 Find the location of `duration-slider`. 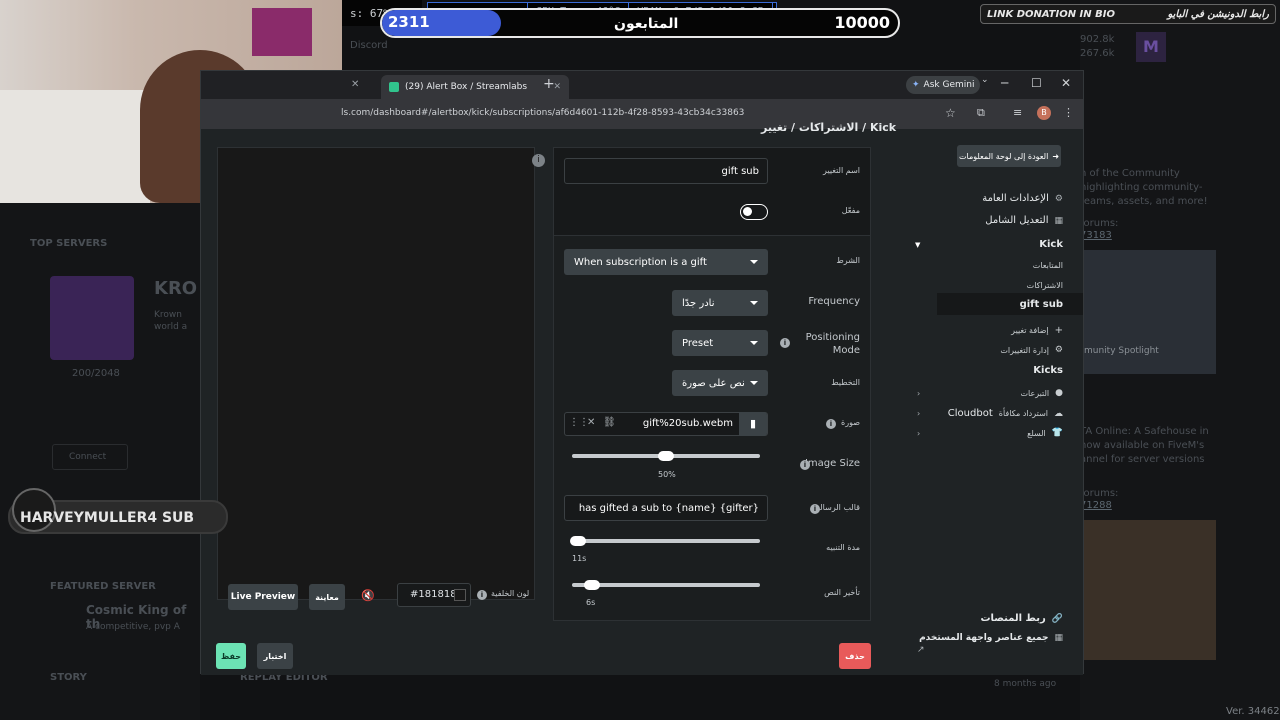

duration-slider is located at coordinates (666, 541).